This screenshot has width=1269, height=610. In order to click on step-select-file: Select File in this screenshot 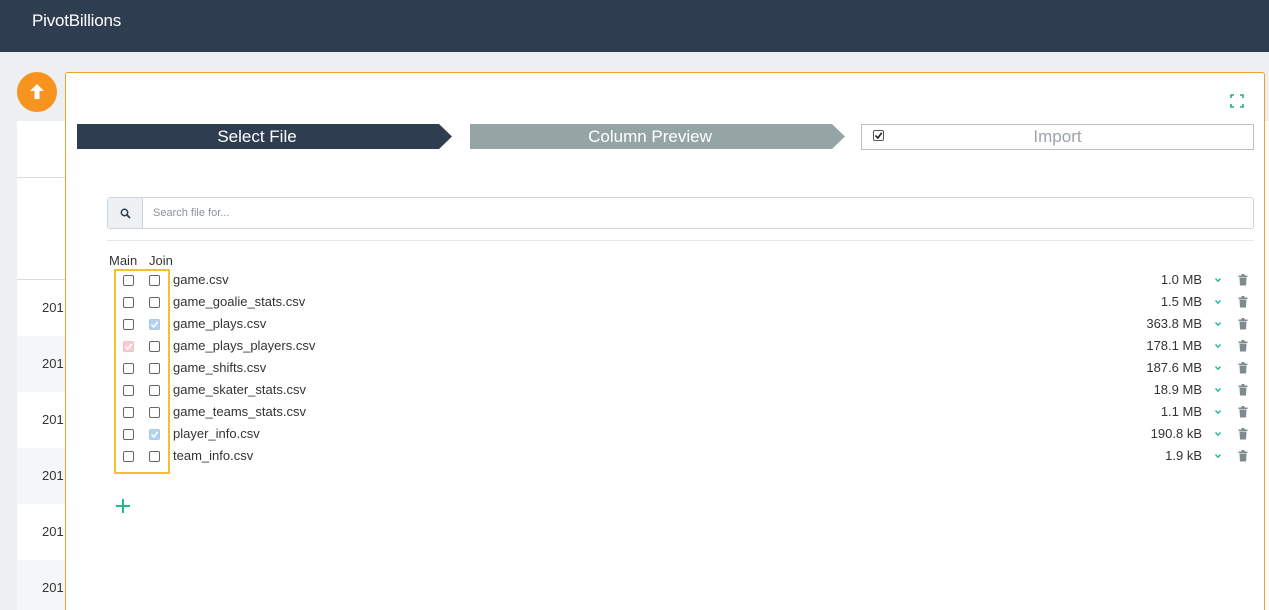, I will do `click(265, 136)`.